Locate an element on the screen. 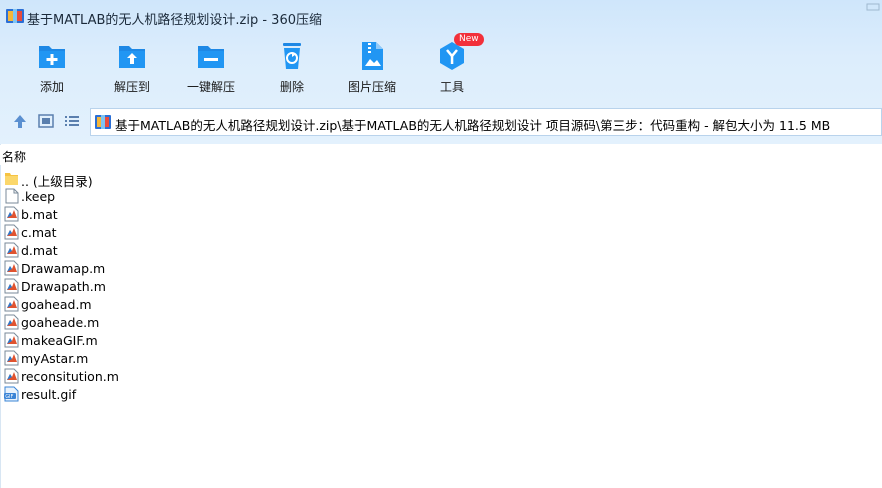 The width and height of the screenshot is (882, 488). image-compress-button: 图片压缩 is located at coordinates (372, 69).